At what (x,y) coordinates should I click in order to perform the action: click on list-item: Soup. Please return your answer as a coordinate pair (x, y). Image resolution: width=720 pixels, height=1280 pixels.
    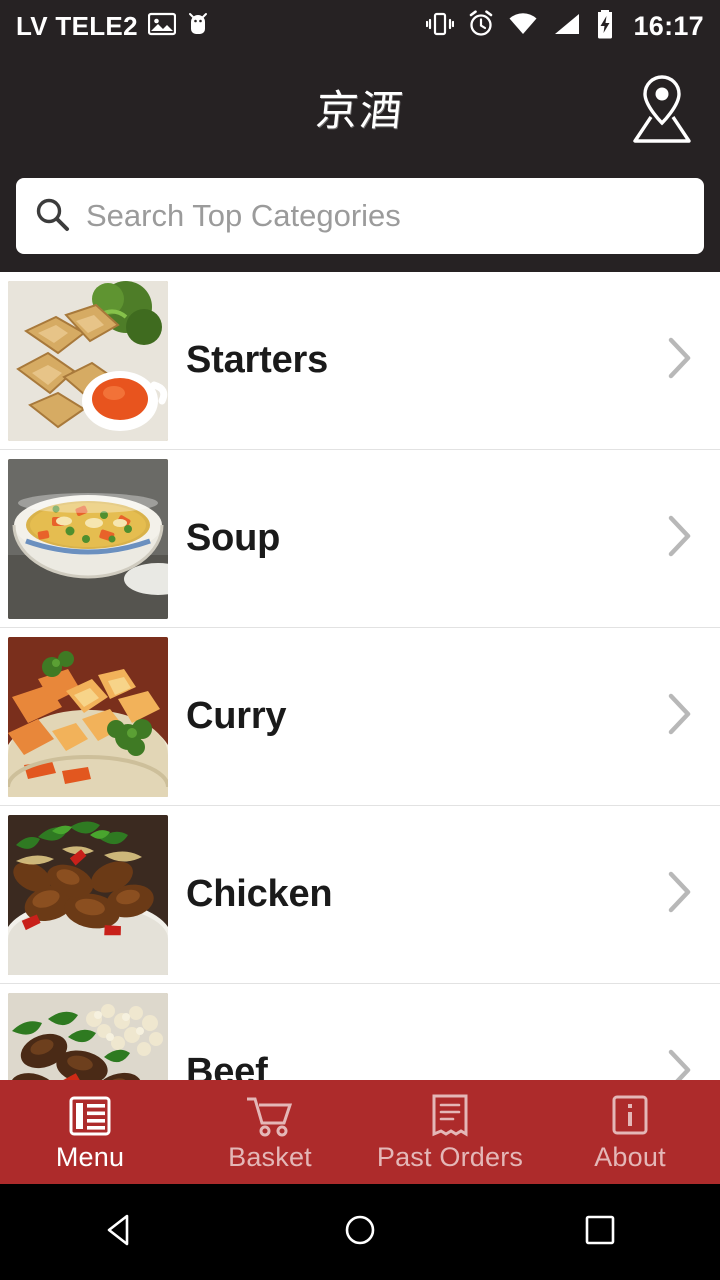
    Looking at the image, I should click on (360, 539).